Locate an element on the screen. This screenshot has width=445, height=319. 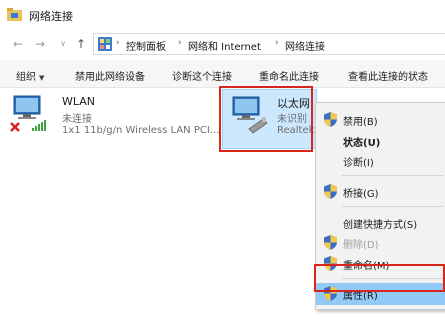
rename-connection-button: 重命名此连接 is located at coordinates (289, 75).